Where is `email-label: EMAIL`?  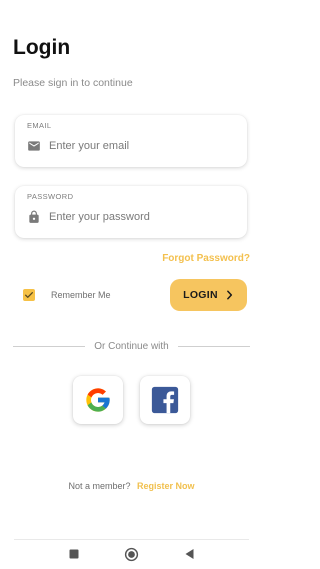 email-label: EMAIL is located at coordinates (39, 125).